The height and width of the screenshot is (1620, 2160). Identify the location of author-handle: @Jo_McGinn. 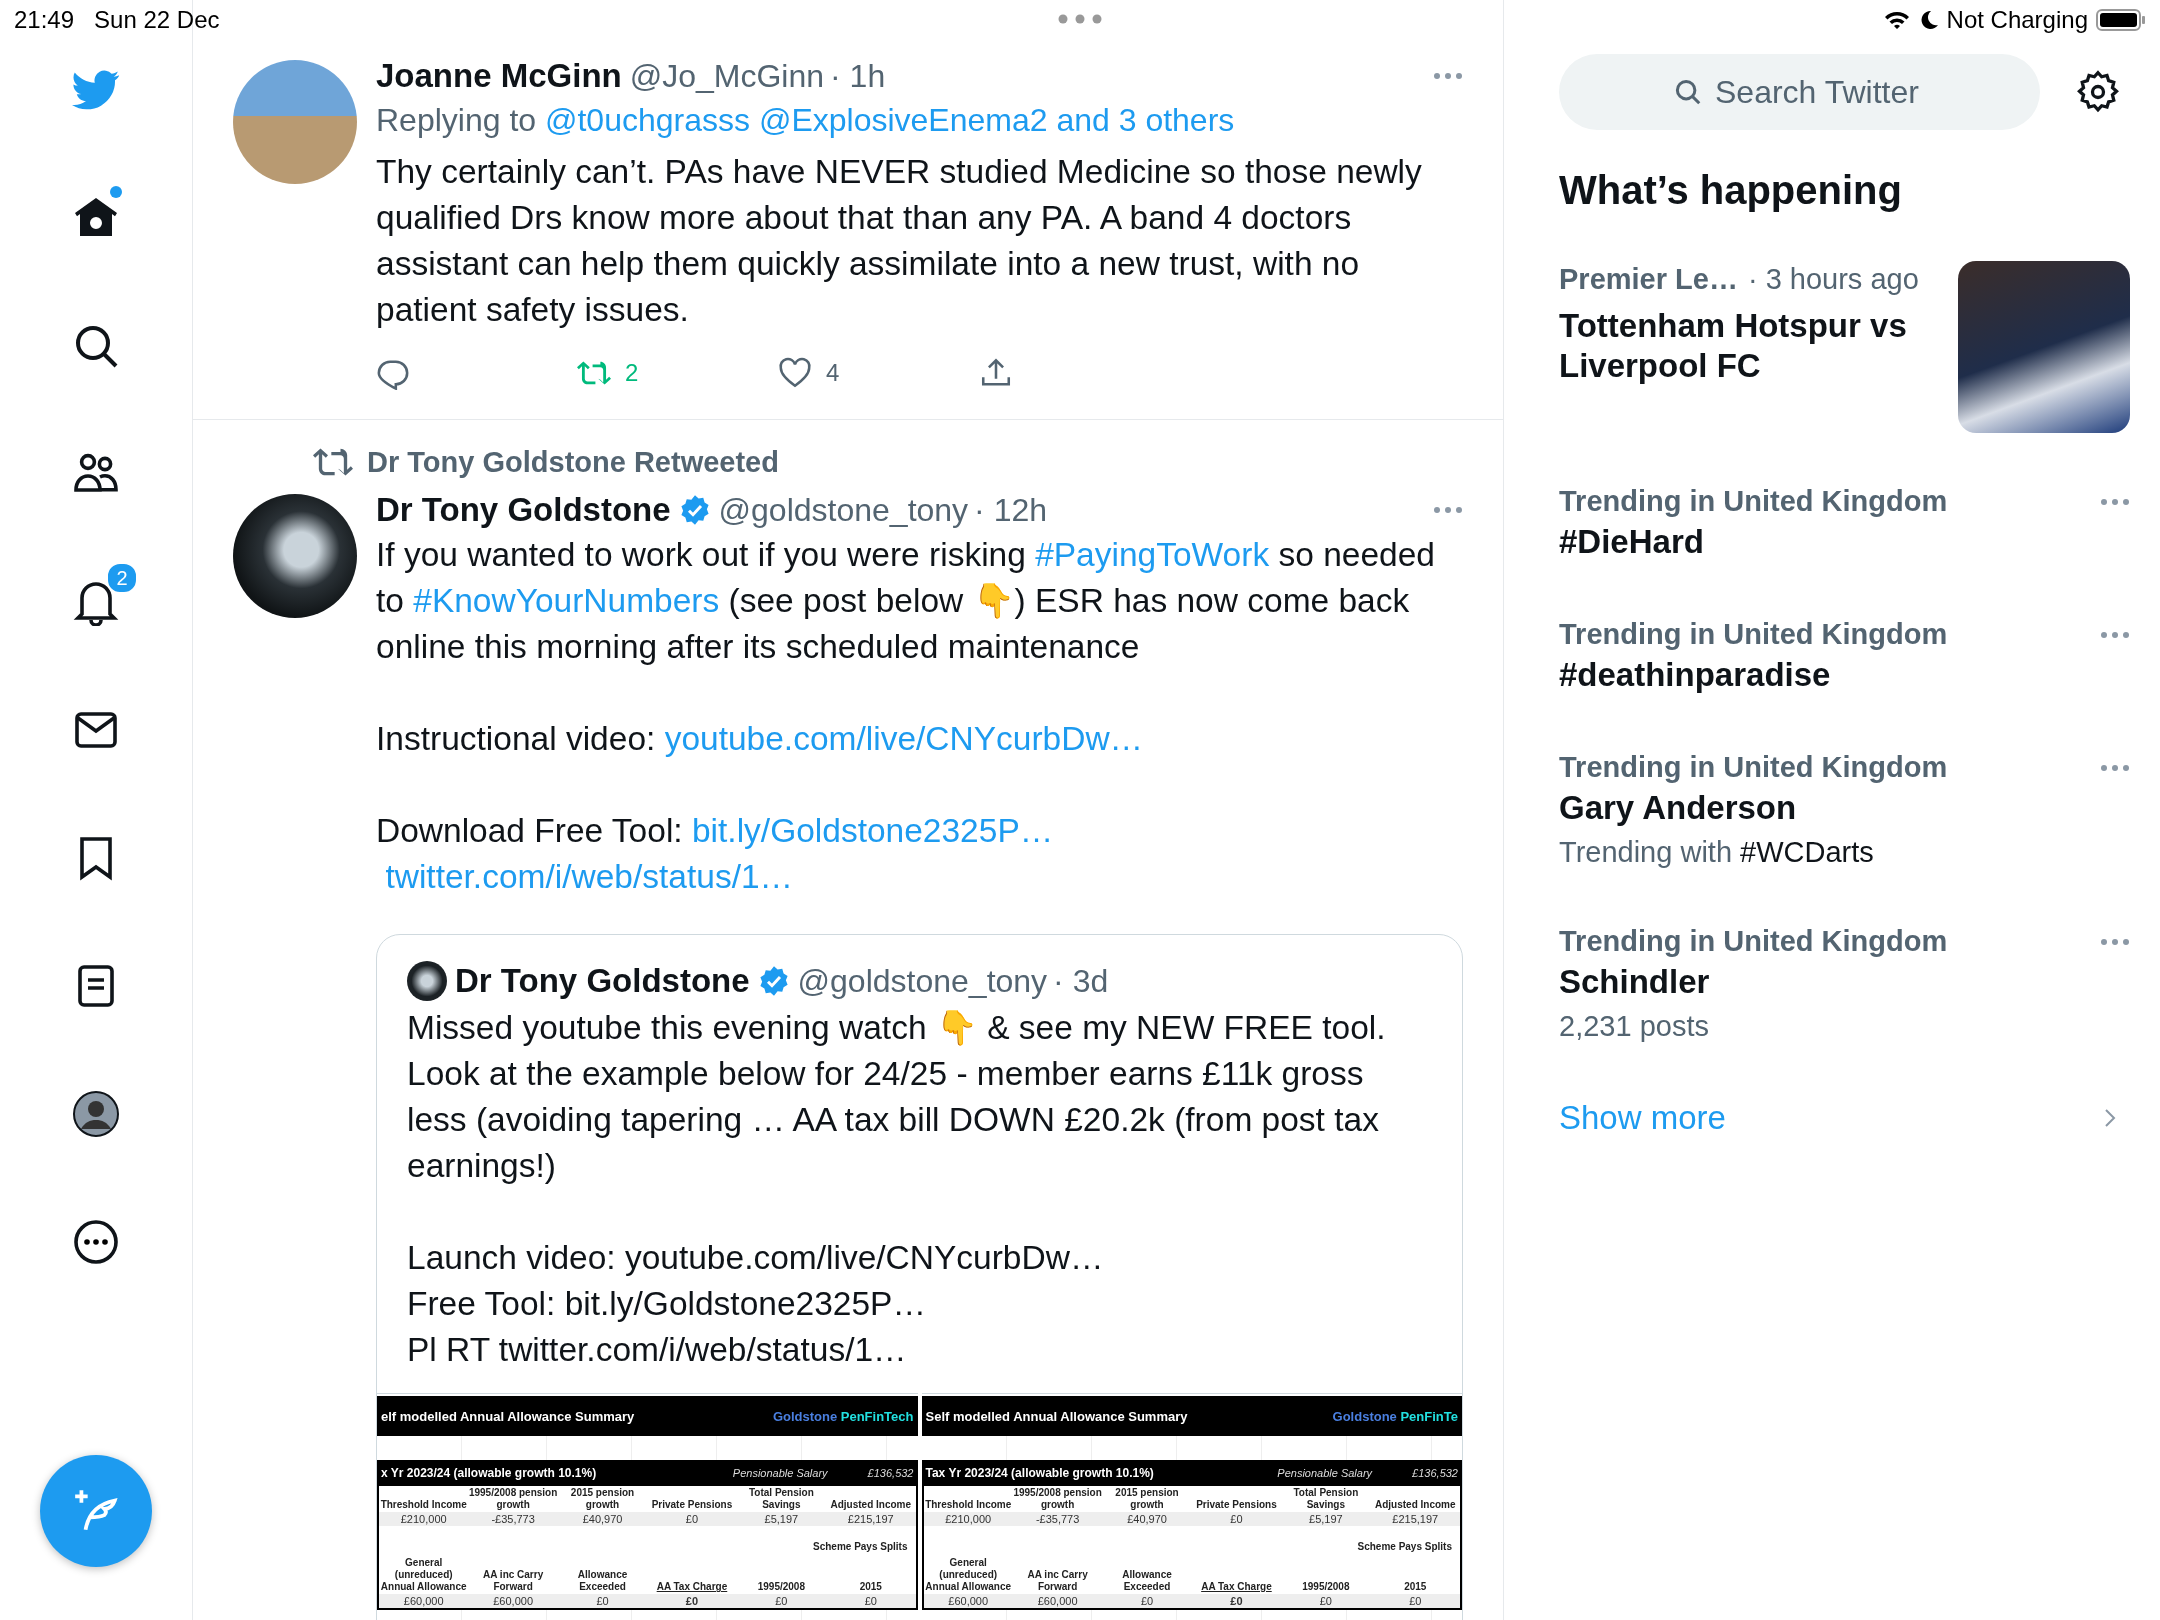
(727, 76).